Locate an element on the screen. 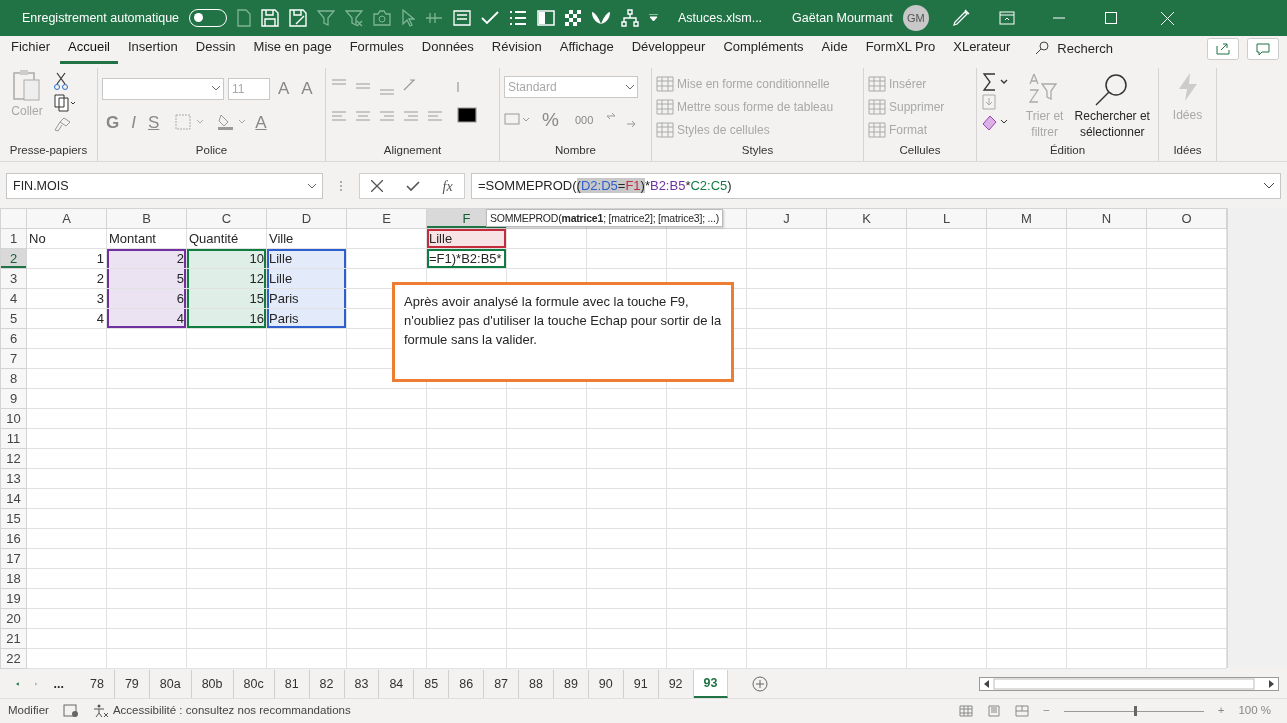 The image size is (1287, 723). selected-formula-text: (D2:D5=F1) is located at coordinates (610, 186).